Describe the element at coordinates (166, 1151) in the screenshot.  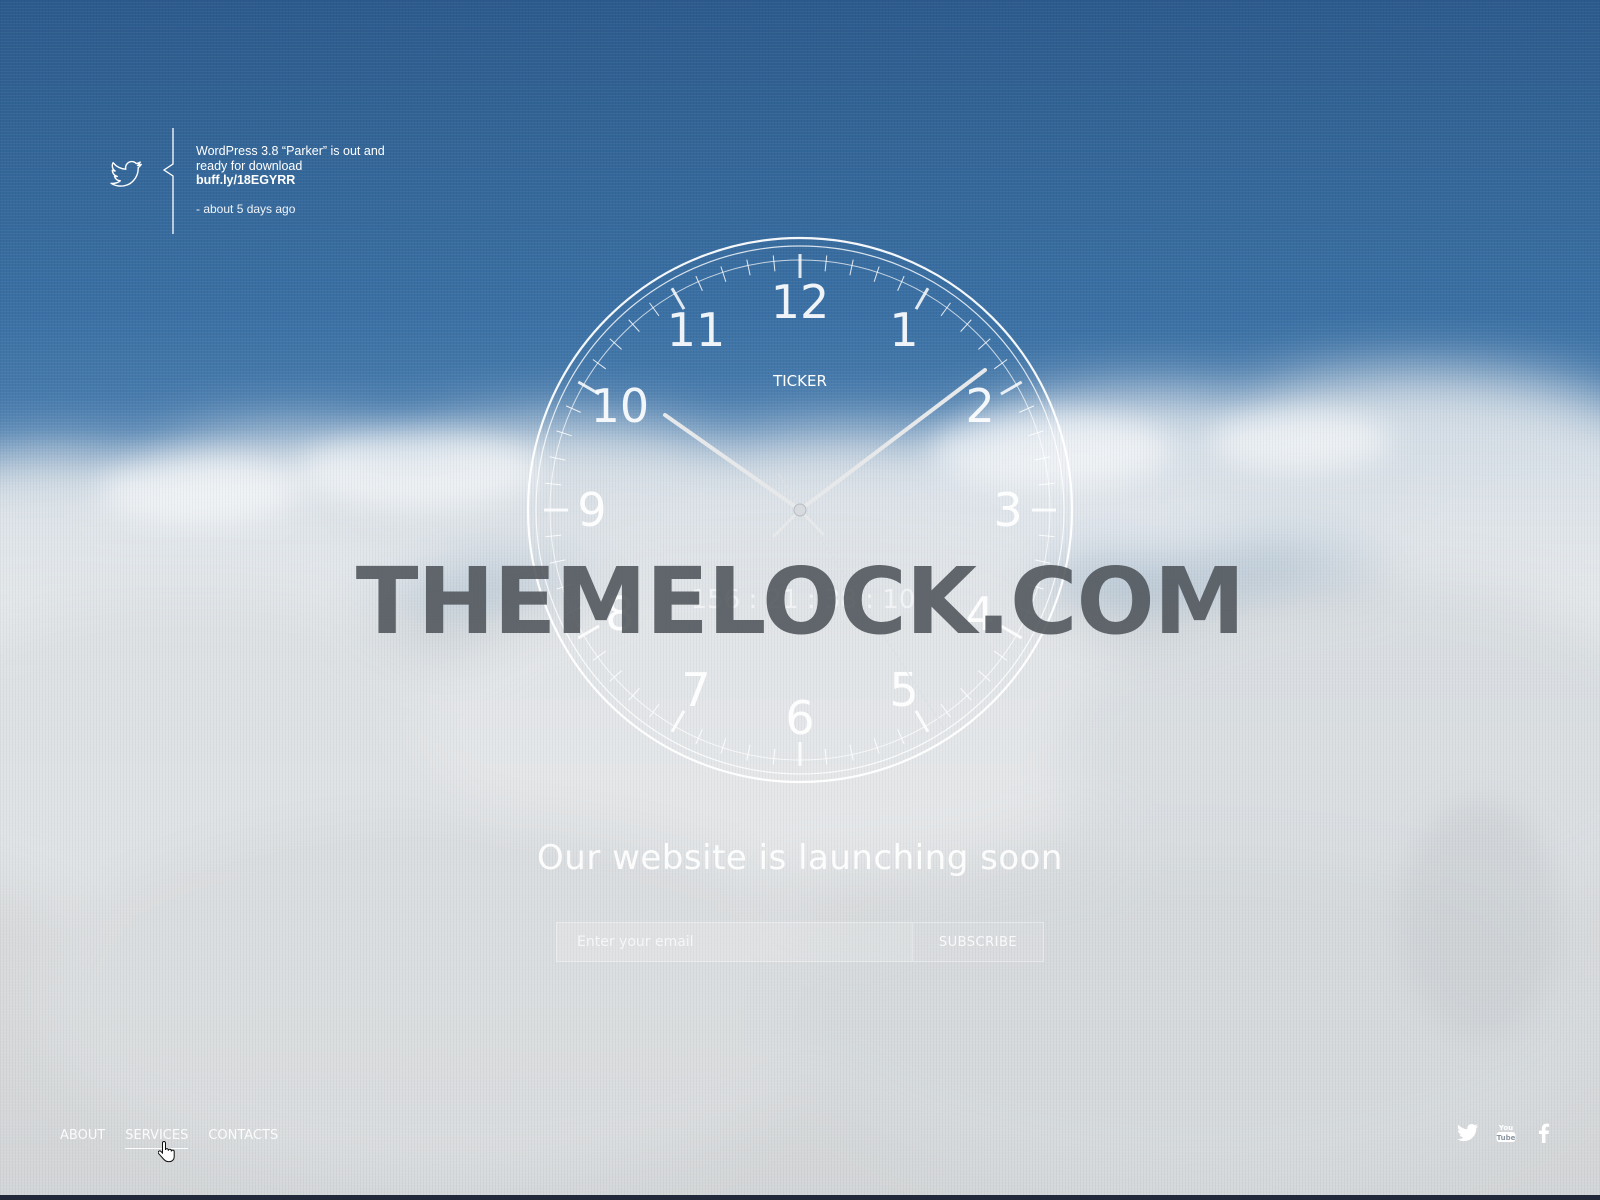
I see `hand-cursor-icon` at that location.